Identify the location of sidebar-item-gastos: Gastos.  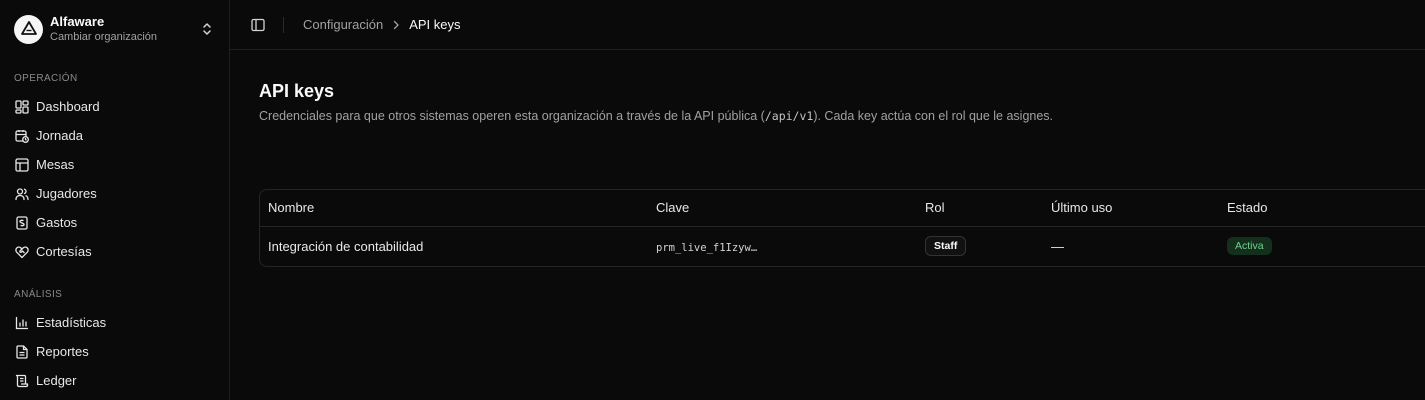
(114, 222).